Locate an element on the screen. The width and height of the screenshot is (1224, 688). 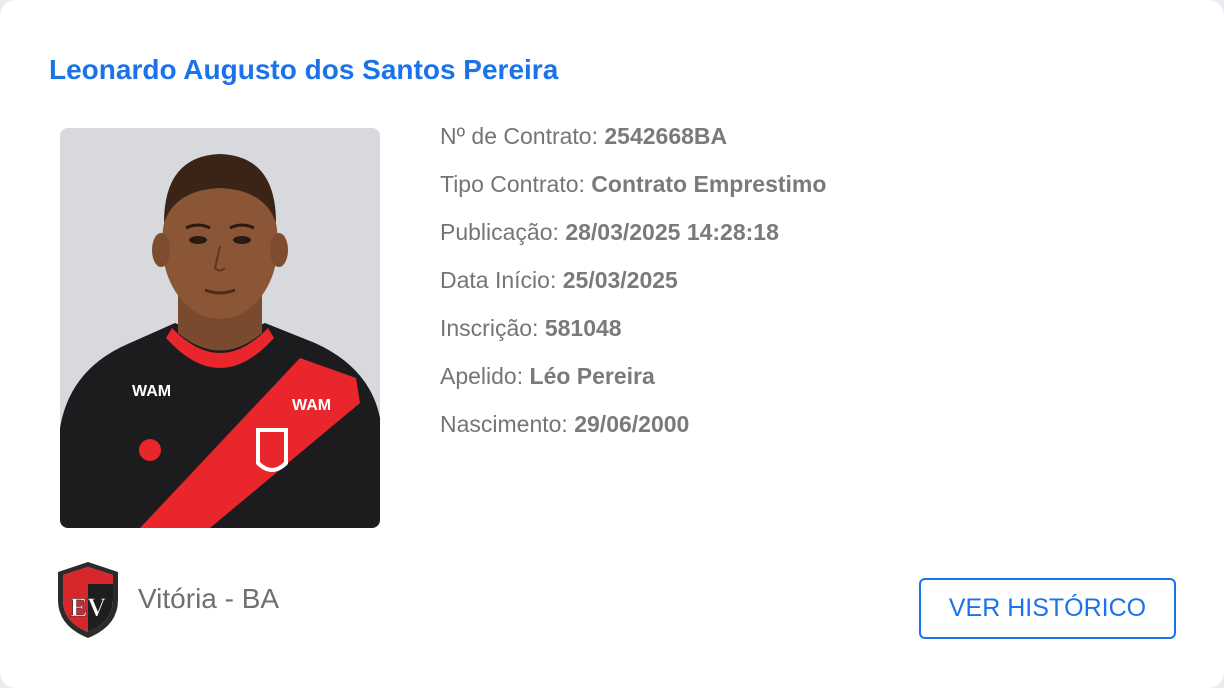
detail-value: 25/03/2025 is located at coordinates (620, 280).